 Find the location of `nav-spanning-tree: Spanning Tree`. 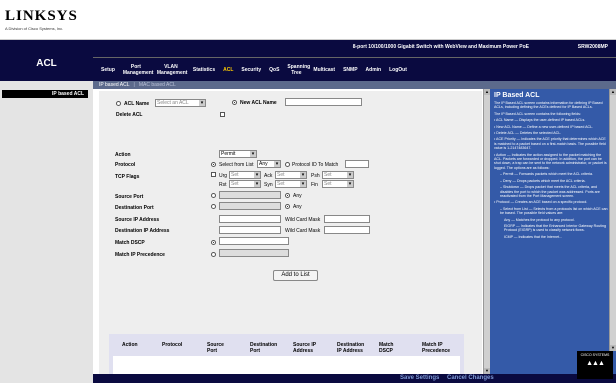

nav-spanning-tree: Spanning Tree is located at coordinates (296, 70).